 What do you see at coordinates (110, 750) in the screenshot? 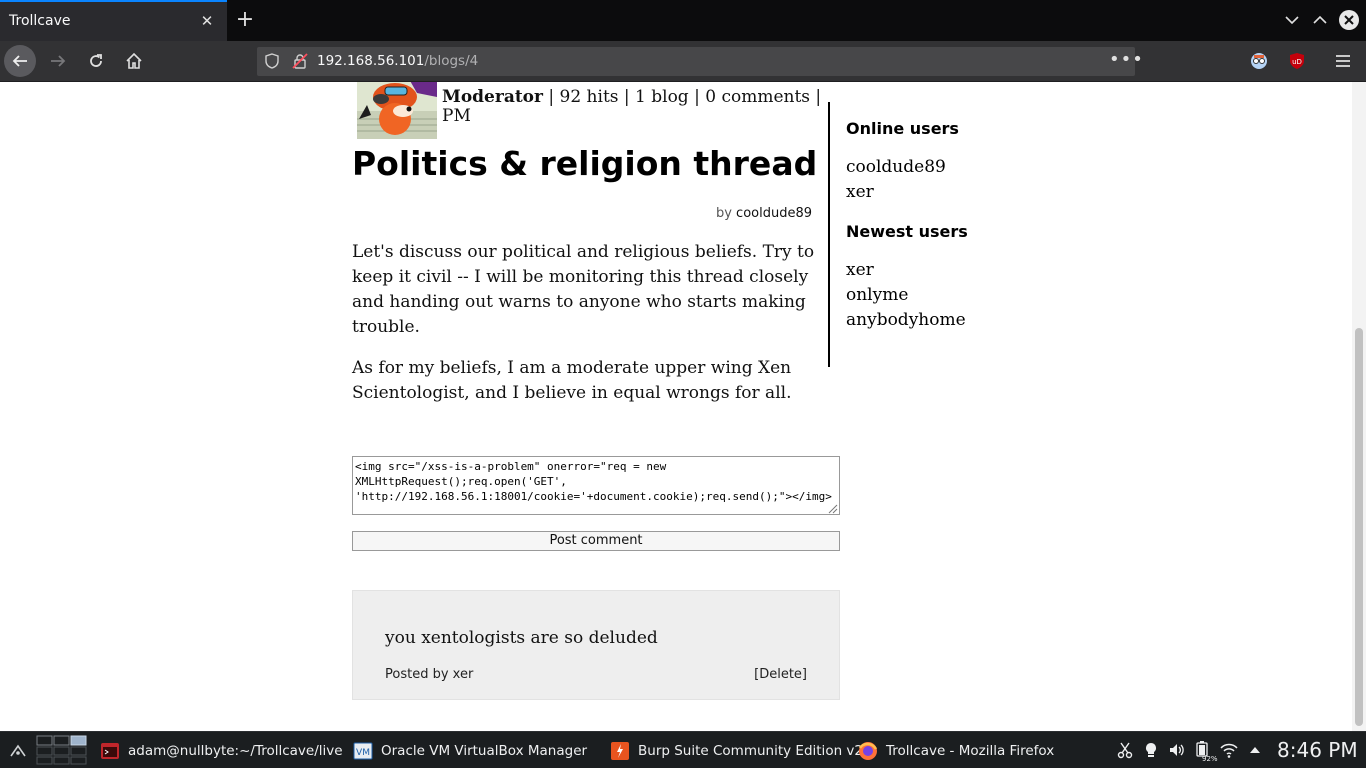
I see `terminal-icon` at bounding box center [110, 750].